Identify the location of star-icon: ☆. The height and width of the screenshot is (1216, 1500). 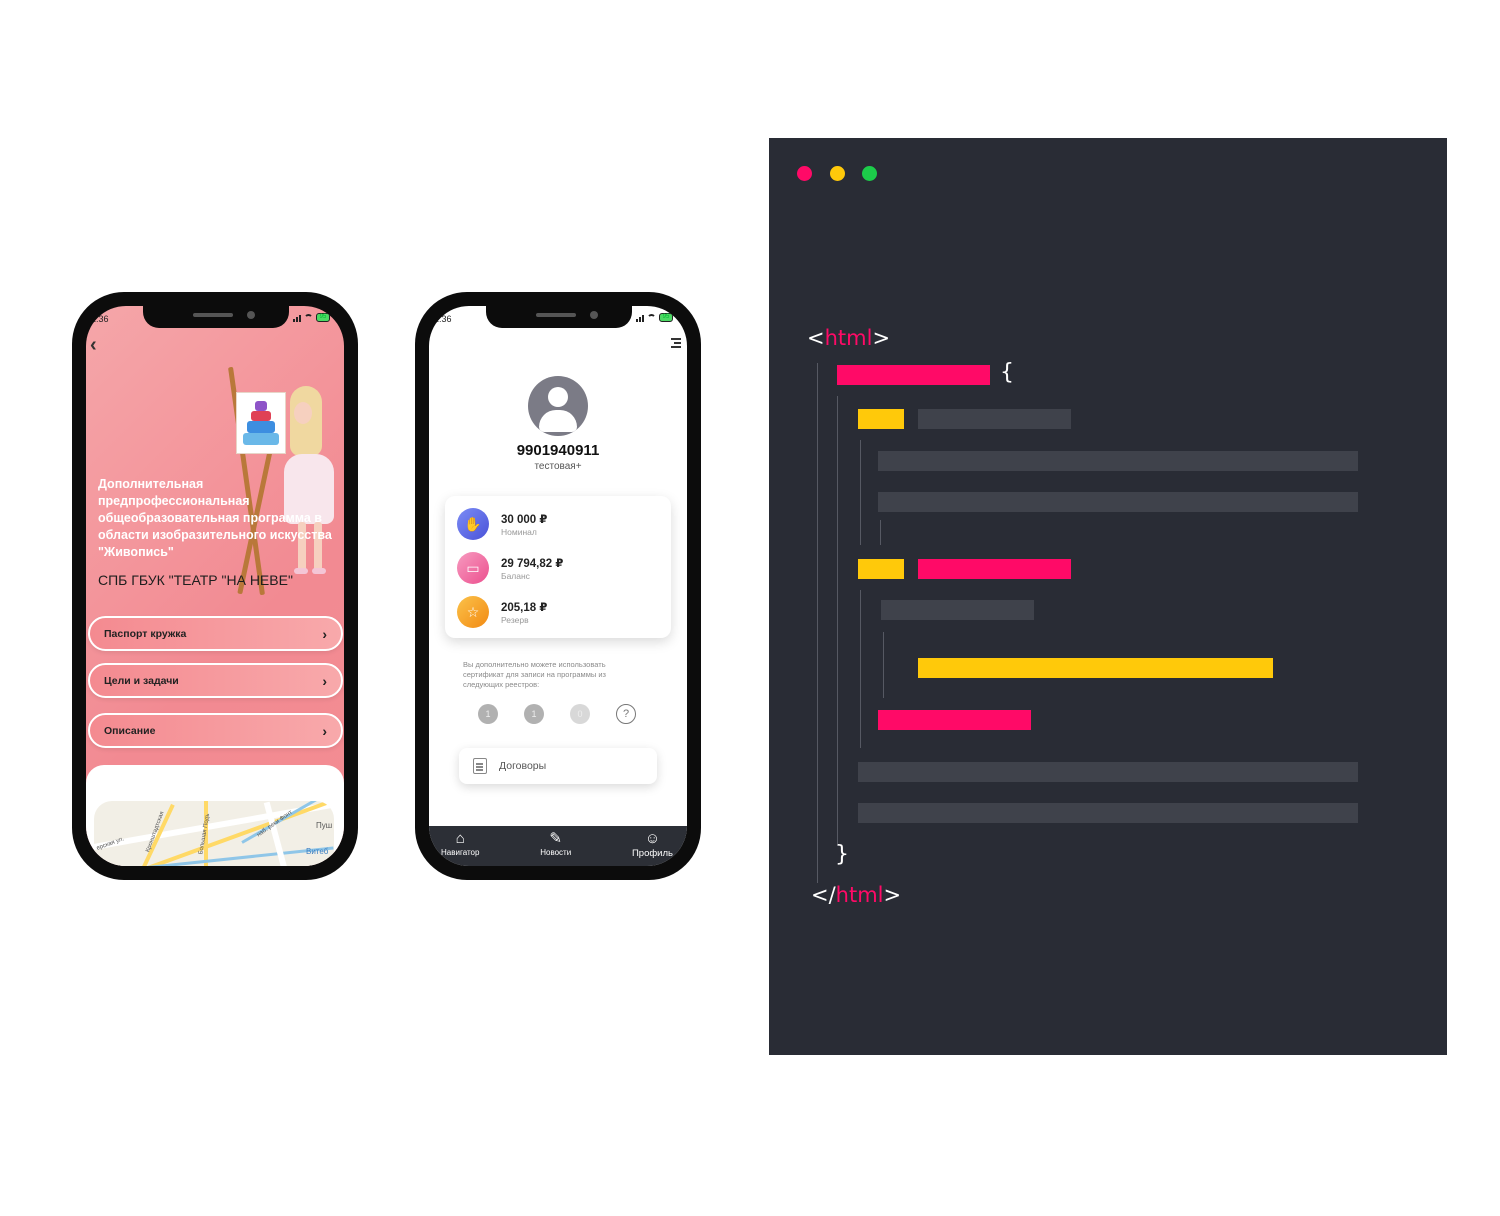
(473, 612).